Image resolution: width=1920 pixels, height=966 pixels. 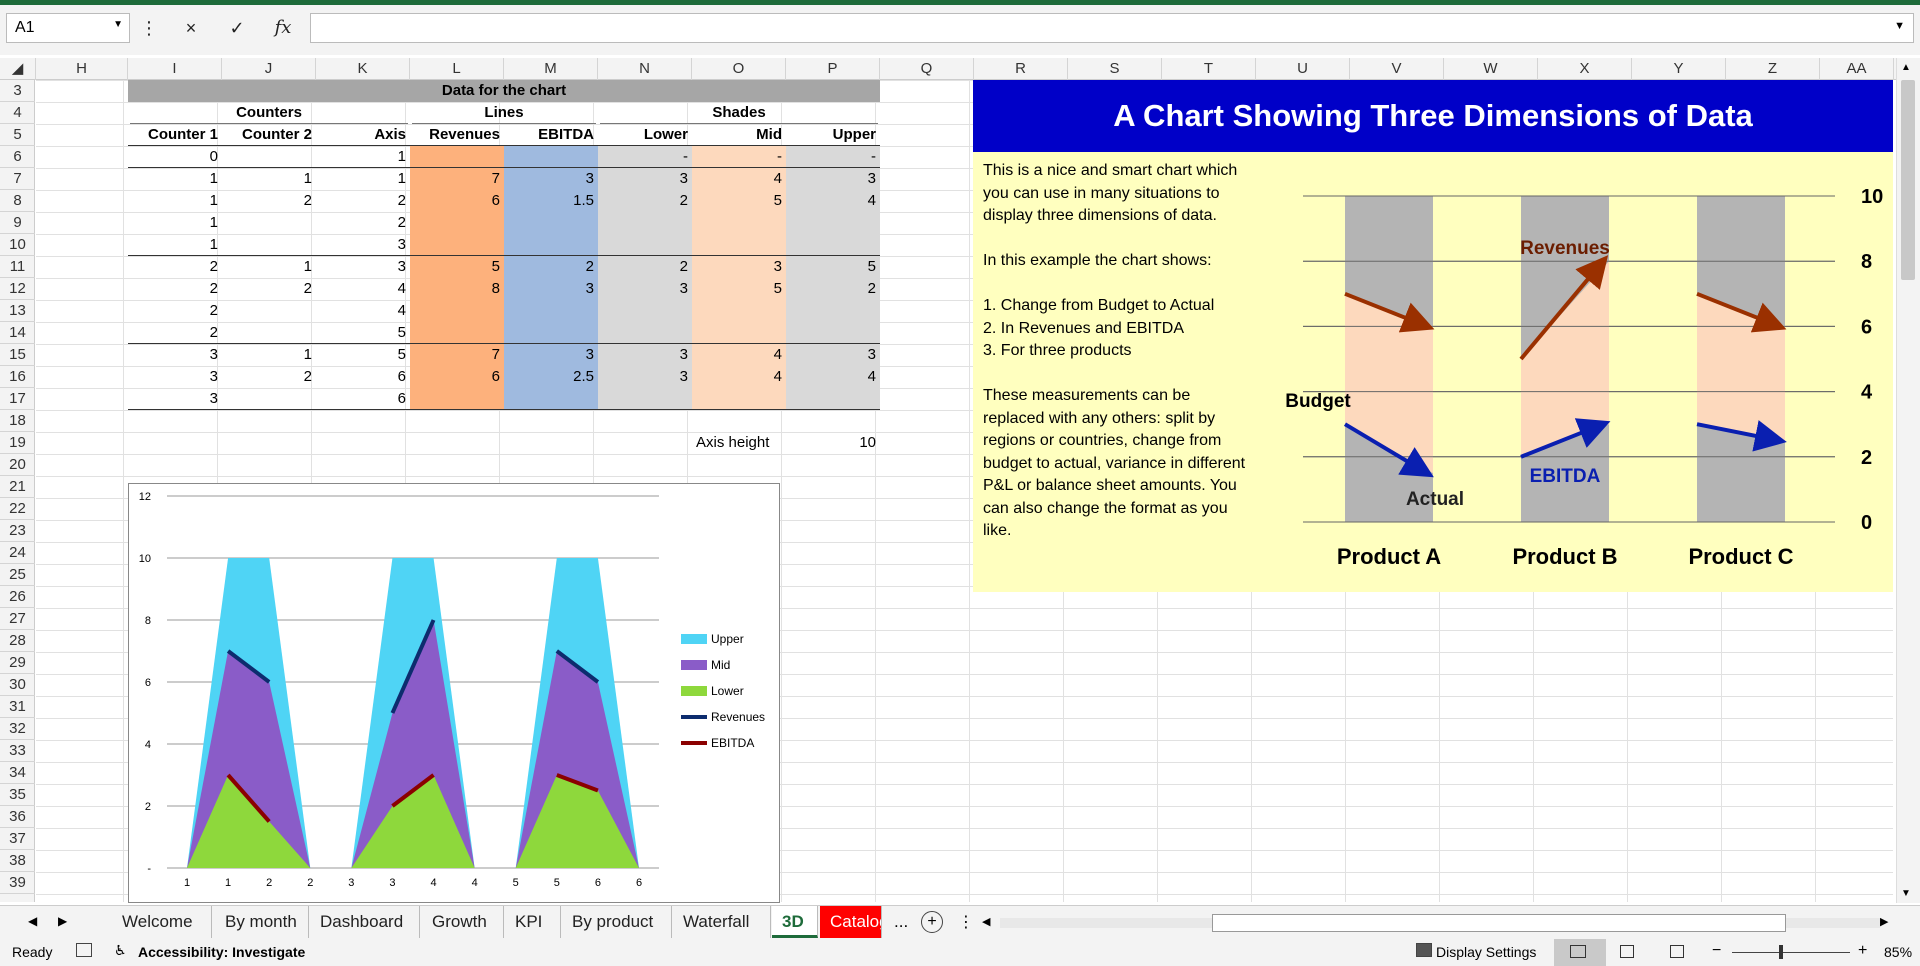 I want to click on column-header: I, so click(x=175, y=69).